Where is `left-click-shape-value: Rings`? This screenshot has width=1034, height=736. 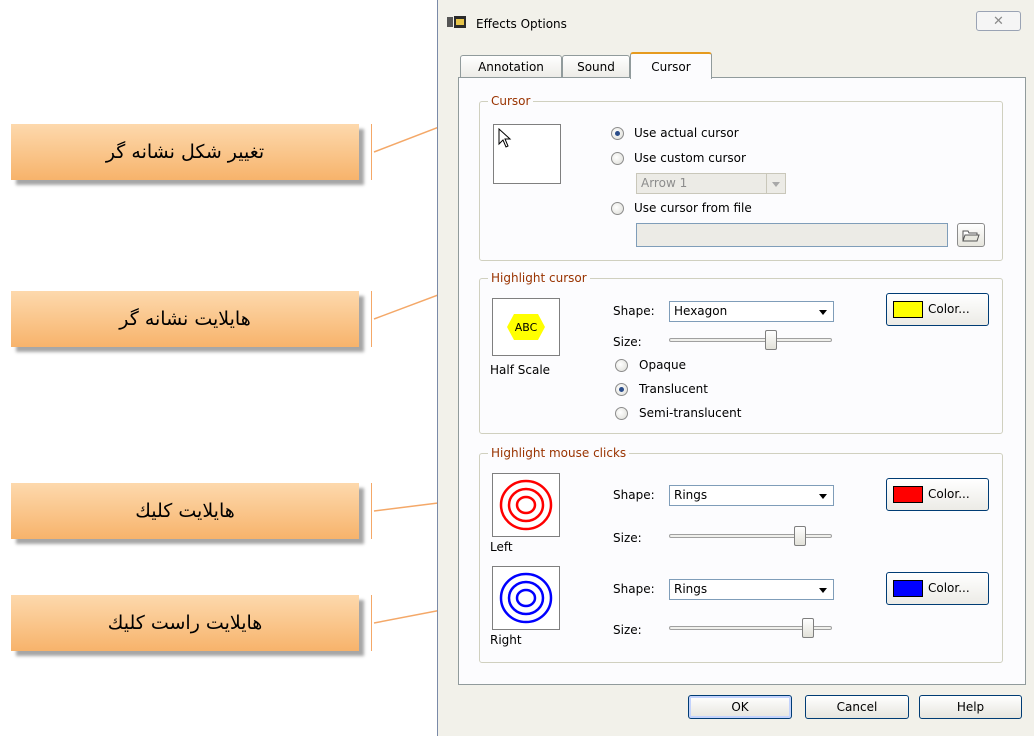 left-click-shape-value: Rings is located at coordinates (691, 495).